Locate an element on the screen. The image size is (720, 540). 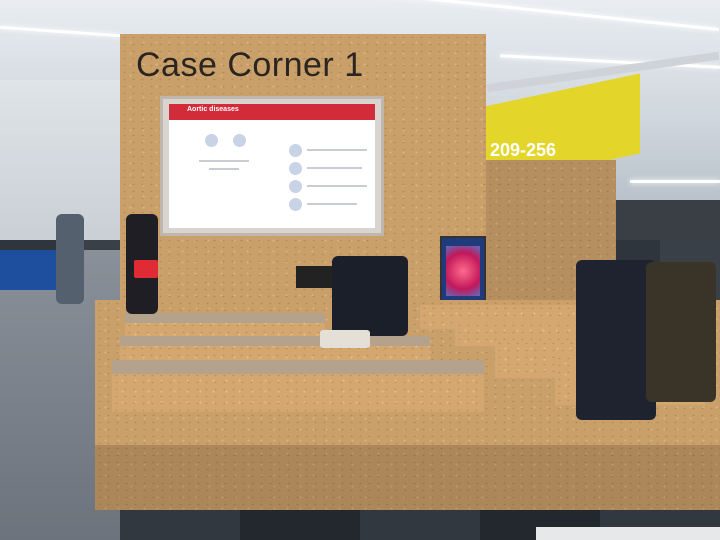
digital-kiosk is located at coordinates (463, 271).